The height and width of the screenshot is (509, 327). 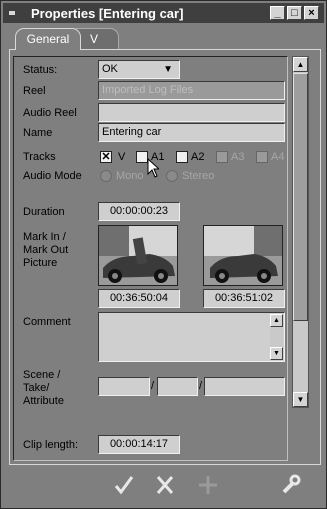 I want to click on system-menu-icon, so click(x=12, y=13).